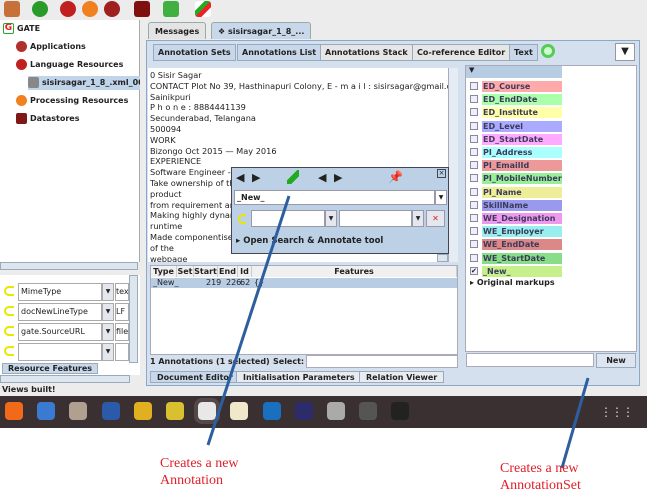 The width and height of the screenshot is (647, 497). Describe the element at coordinates (248, 320) in the screenshot. I see `arrow-new-annotation` at that location.